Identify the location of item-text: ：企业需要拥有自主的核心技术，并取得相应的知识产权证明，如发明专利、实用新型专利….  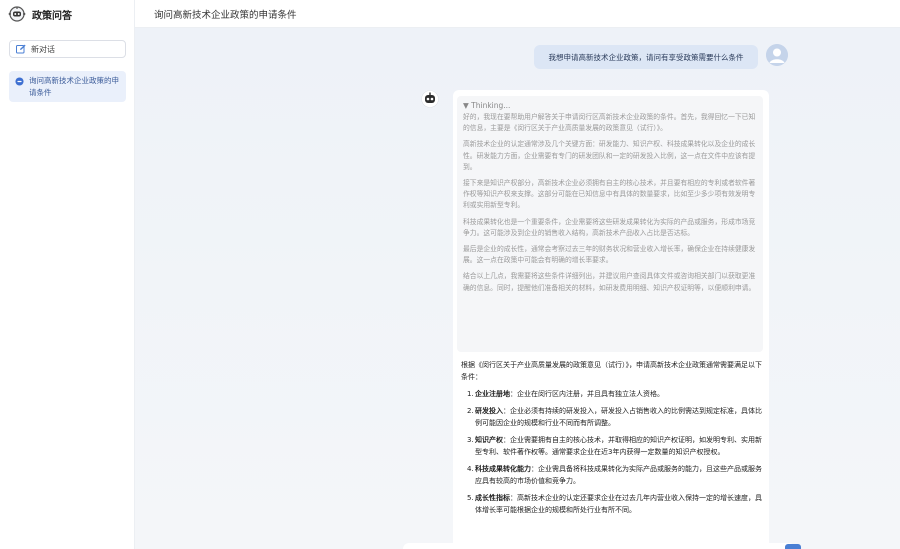
(618, 446).